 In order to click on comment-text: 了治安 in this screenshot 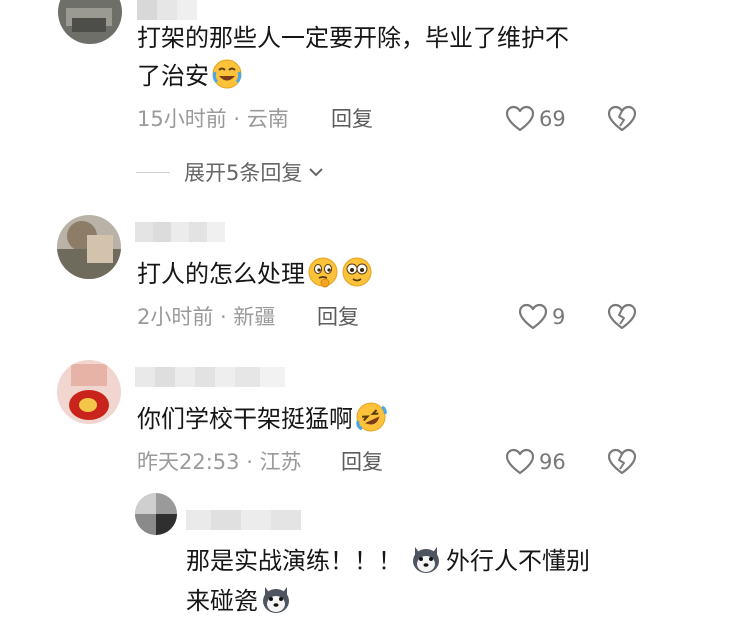, I will do `click(190, 79)`.